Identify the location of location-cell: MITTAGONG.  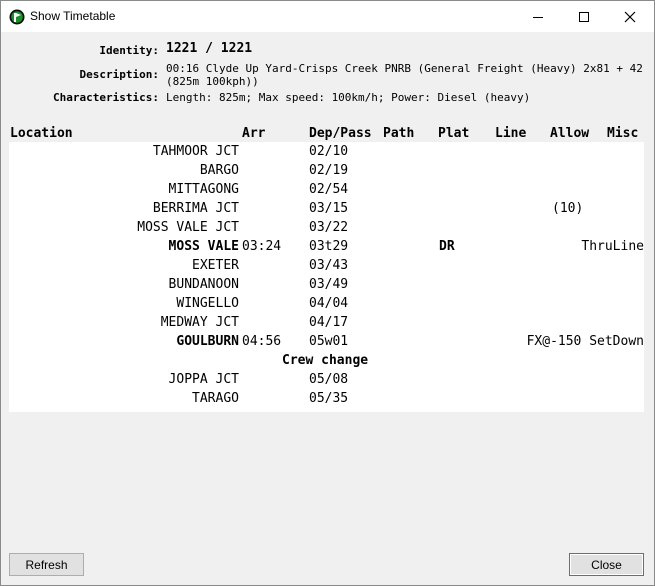
(203, 189).